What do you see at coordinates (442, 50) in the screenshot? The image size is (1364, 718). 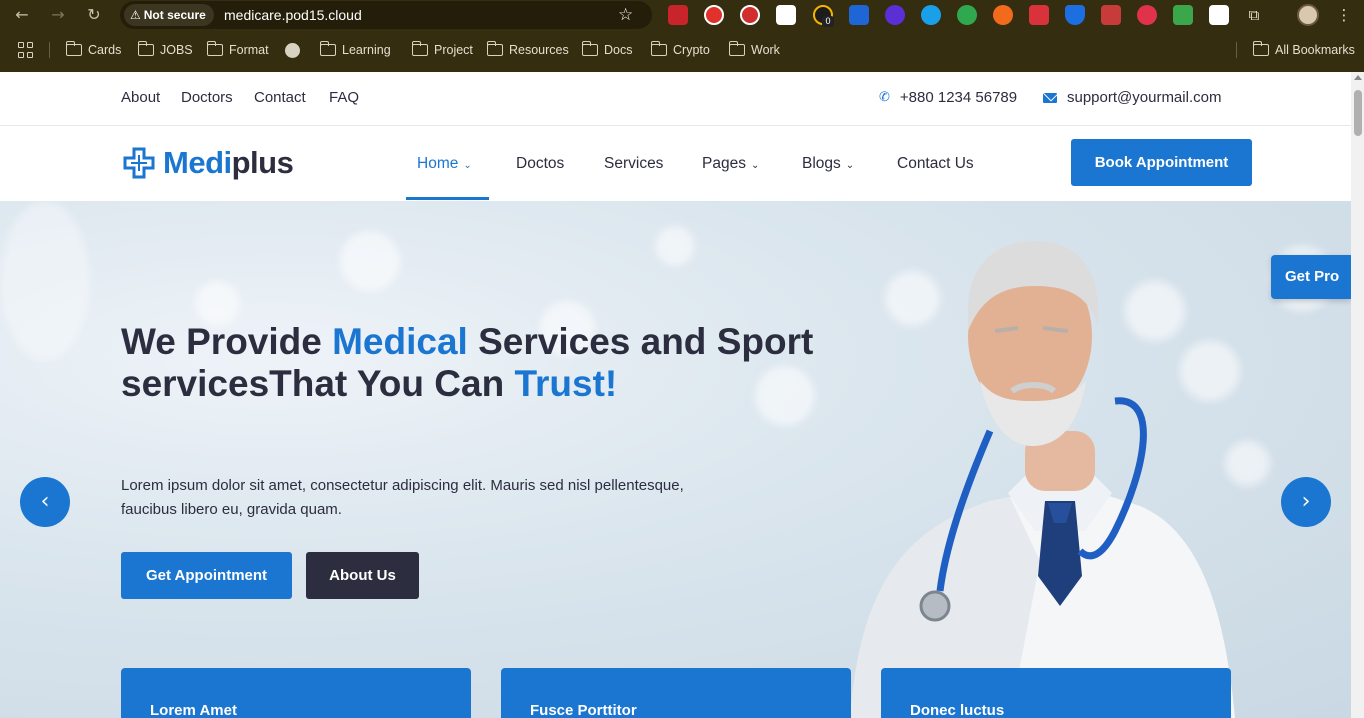 I see `bookmark-project: Project` at bounding box center [442, 50].